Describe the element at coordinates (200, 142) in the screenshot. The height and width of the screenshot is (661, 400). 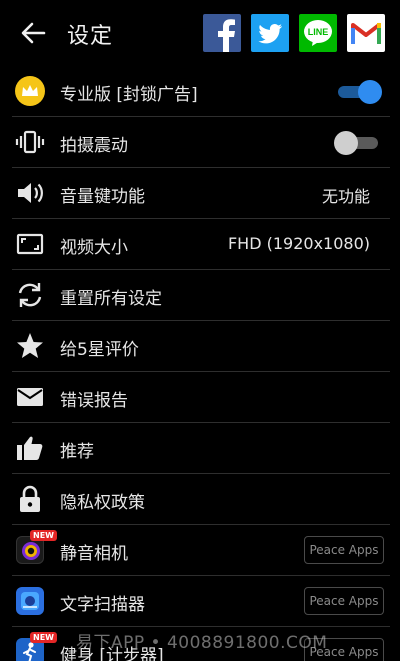
I see `setting-row-shutter-vibration: 拍摄震动` at that location.